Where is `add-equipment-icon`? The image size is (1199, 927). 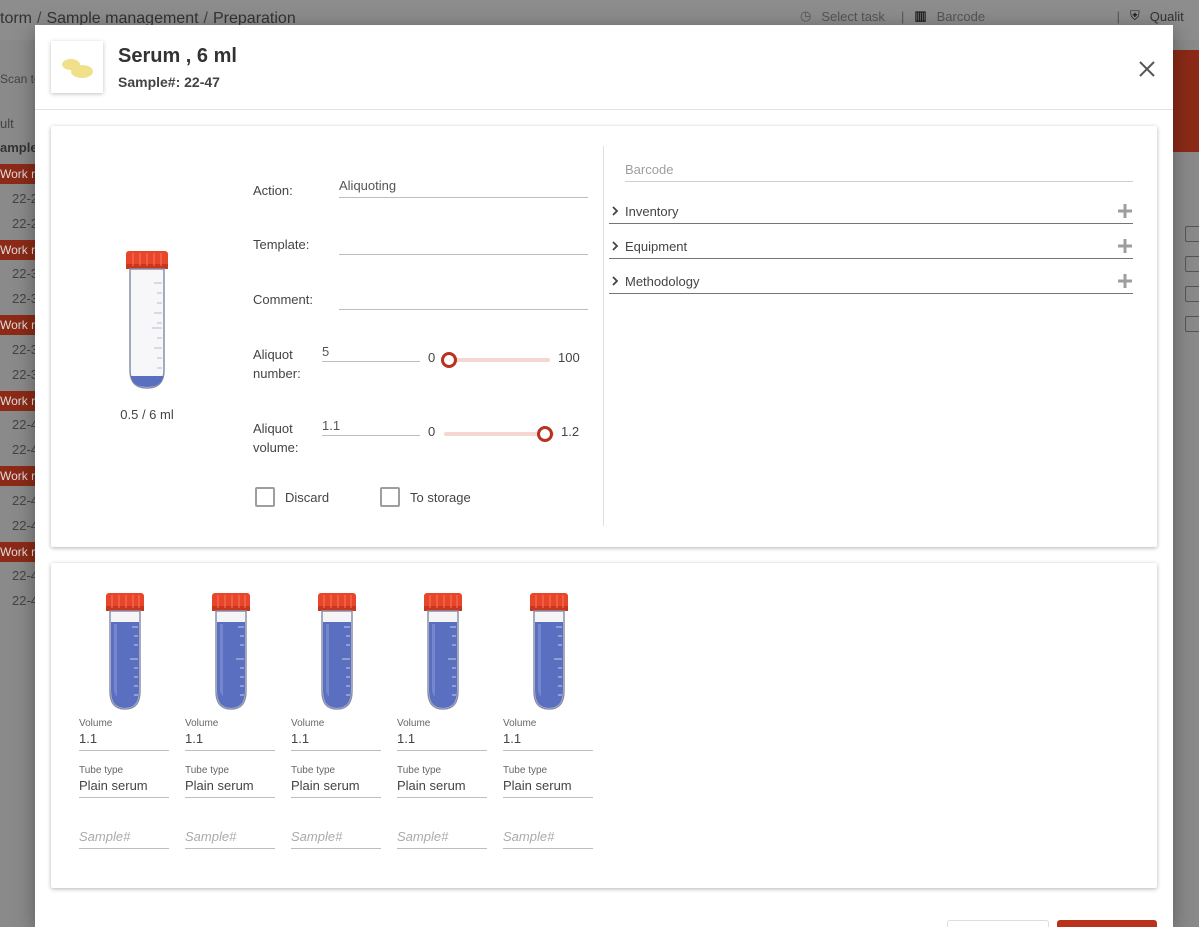 add-equipment-icon is located at coordinates (1125, 246).